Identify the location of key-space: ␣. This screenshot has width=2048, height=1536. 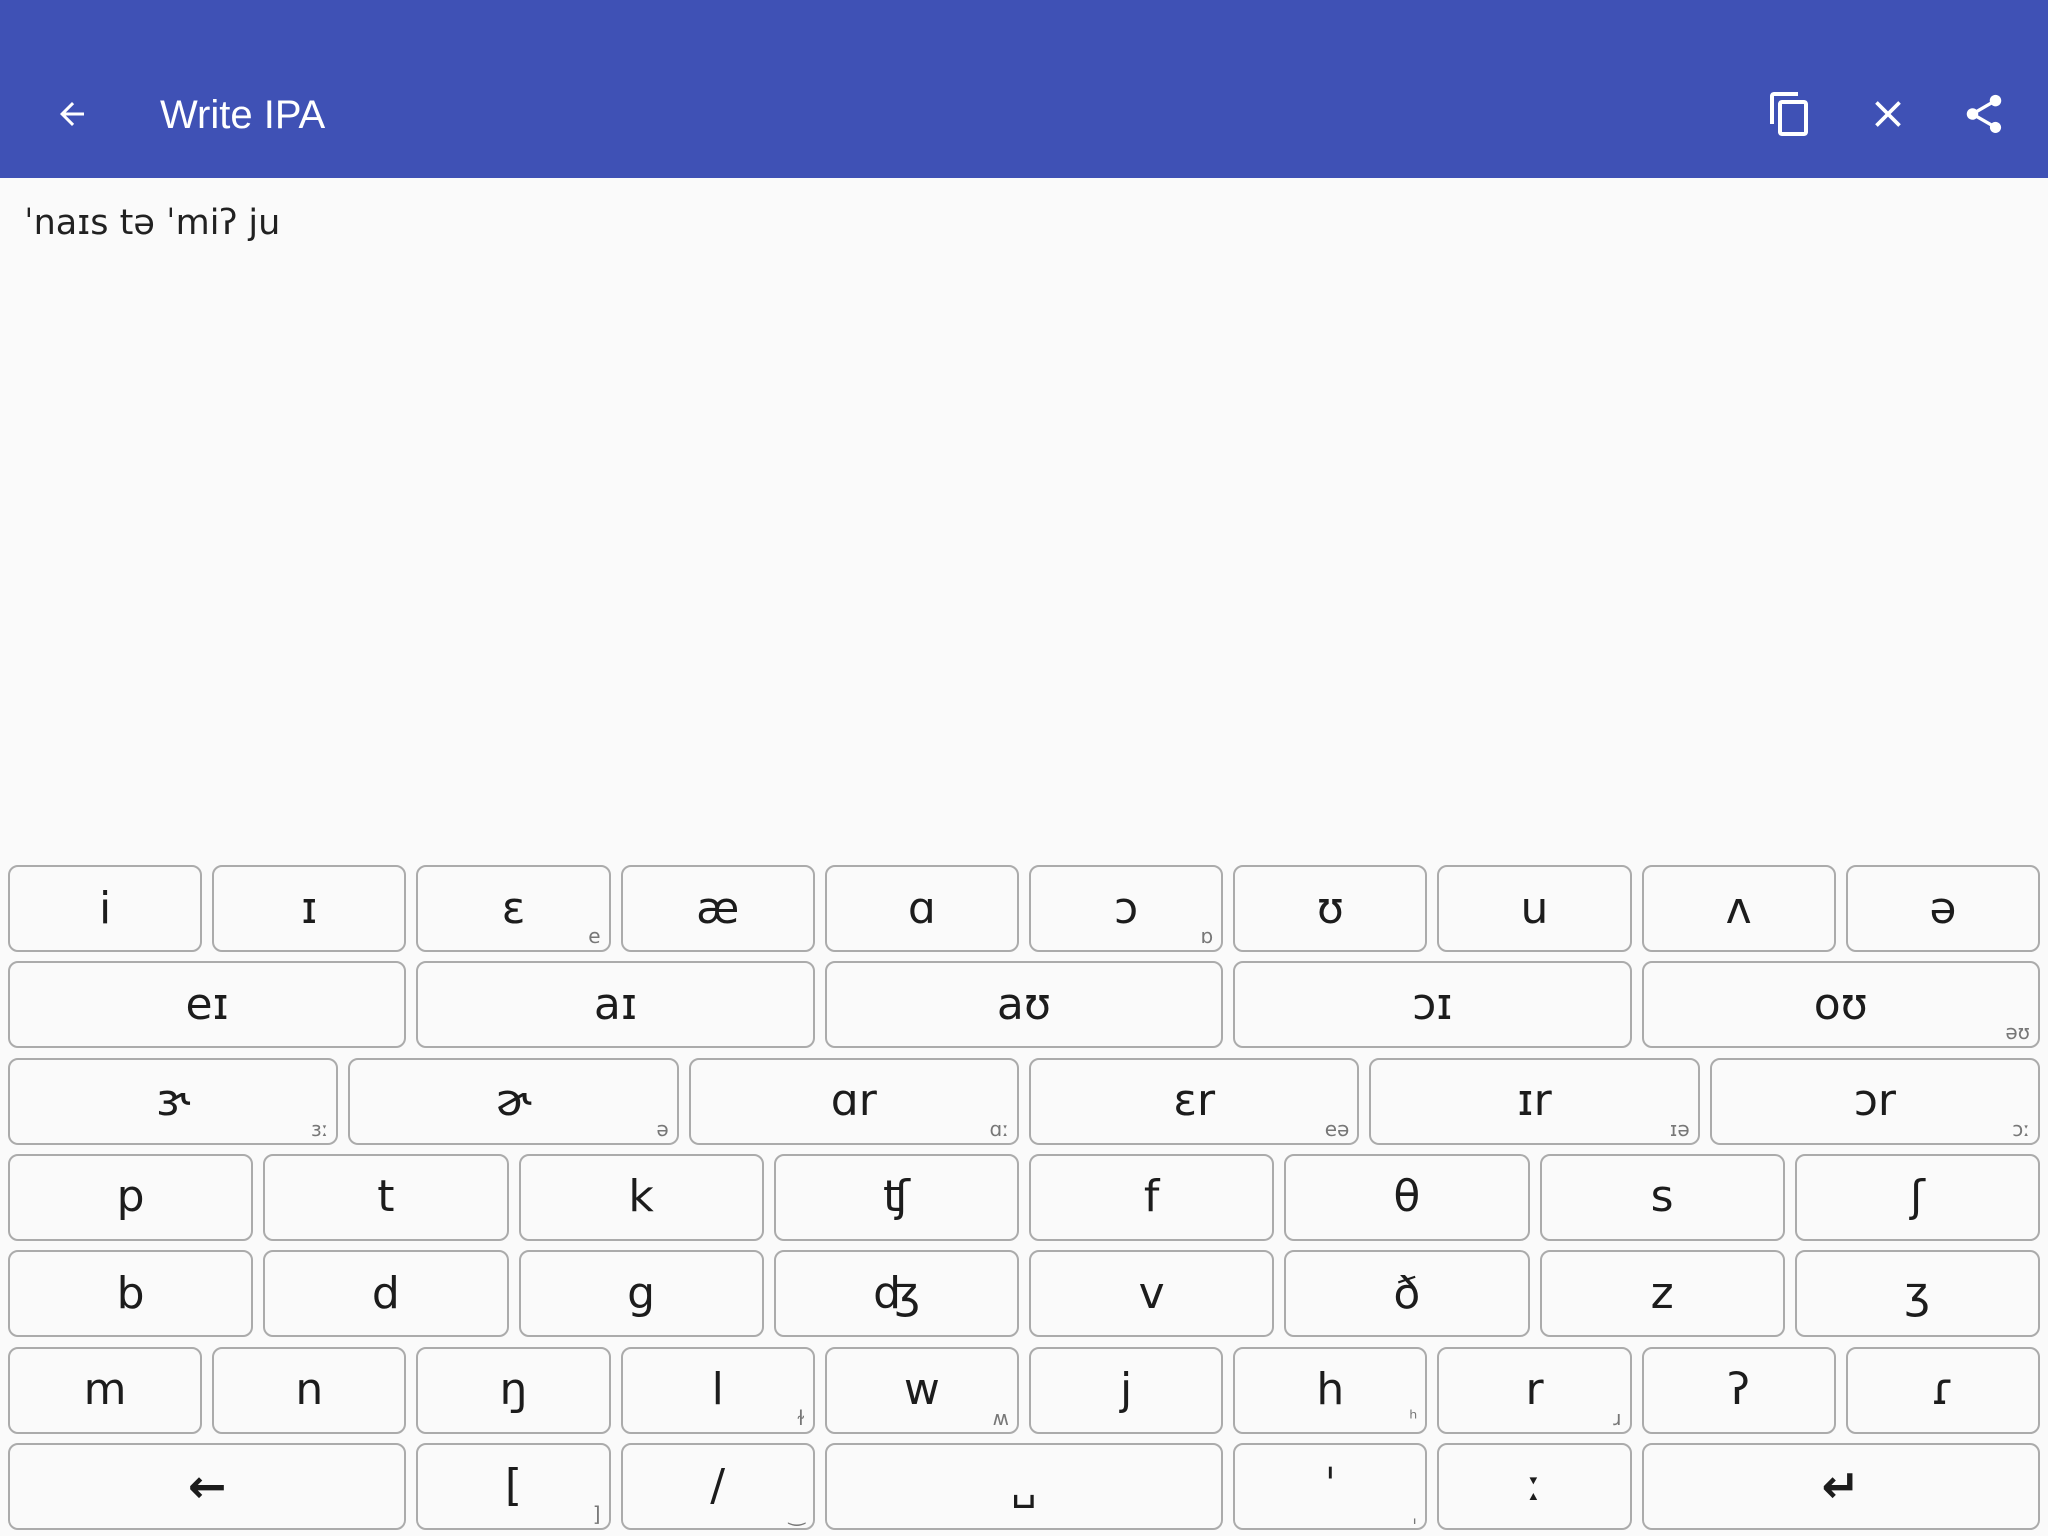
(1024, 1486).